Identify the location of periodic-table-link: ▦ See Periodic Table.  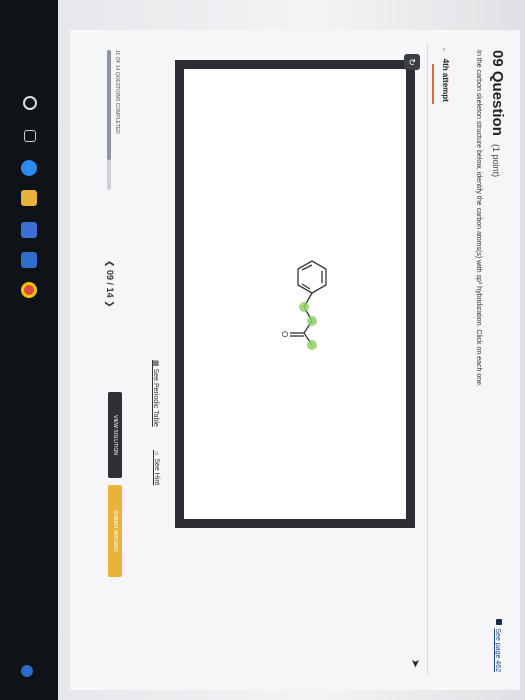
(156, 393).